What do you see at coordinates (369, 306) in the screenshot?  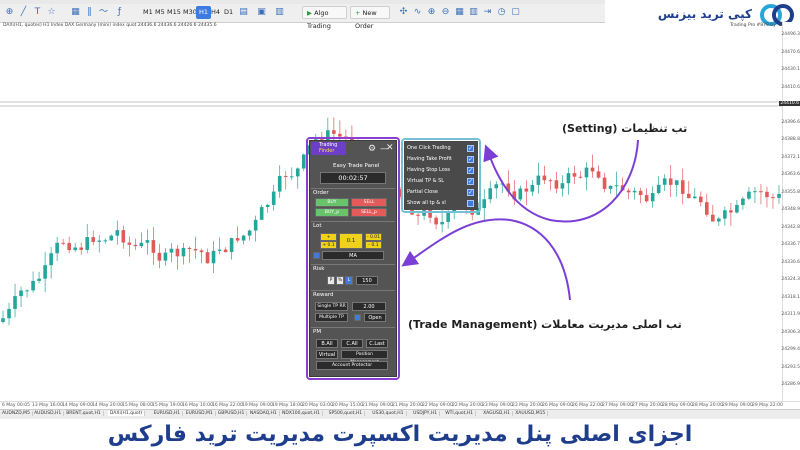 I see `single-tp-value-field: 2.00` at bounding box center [369, 306].